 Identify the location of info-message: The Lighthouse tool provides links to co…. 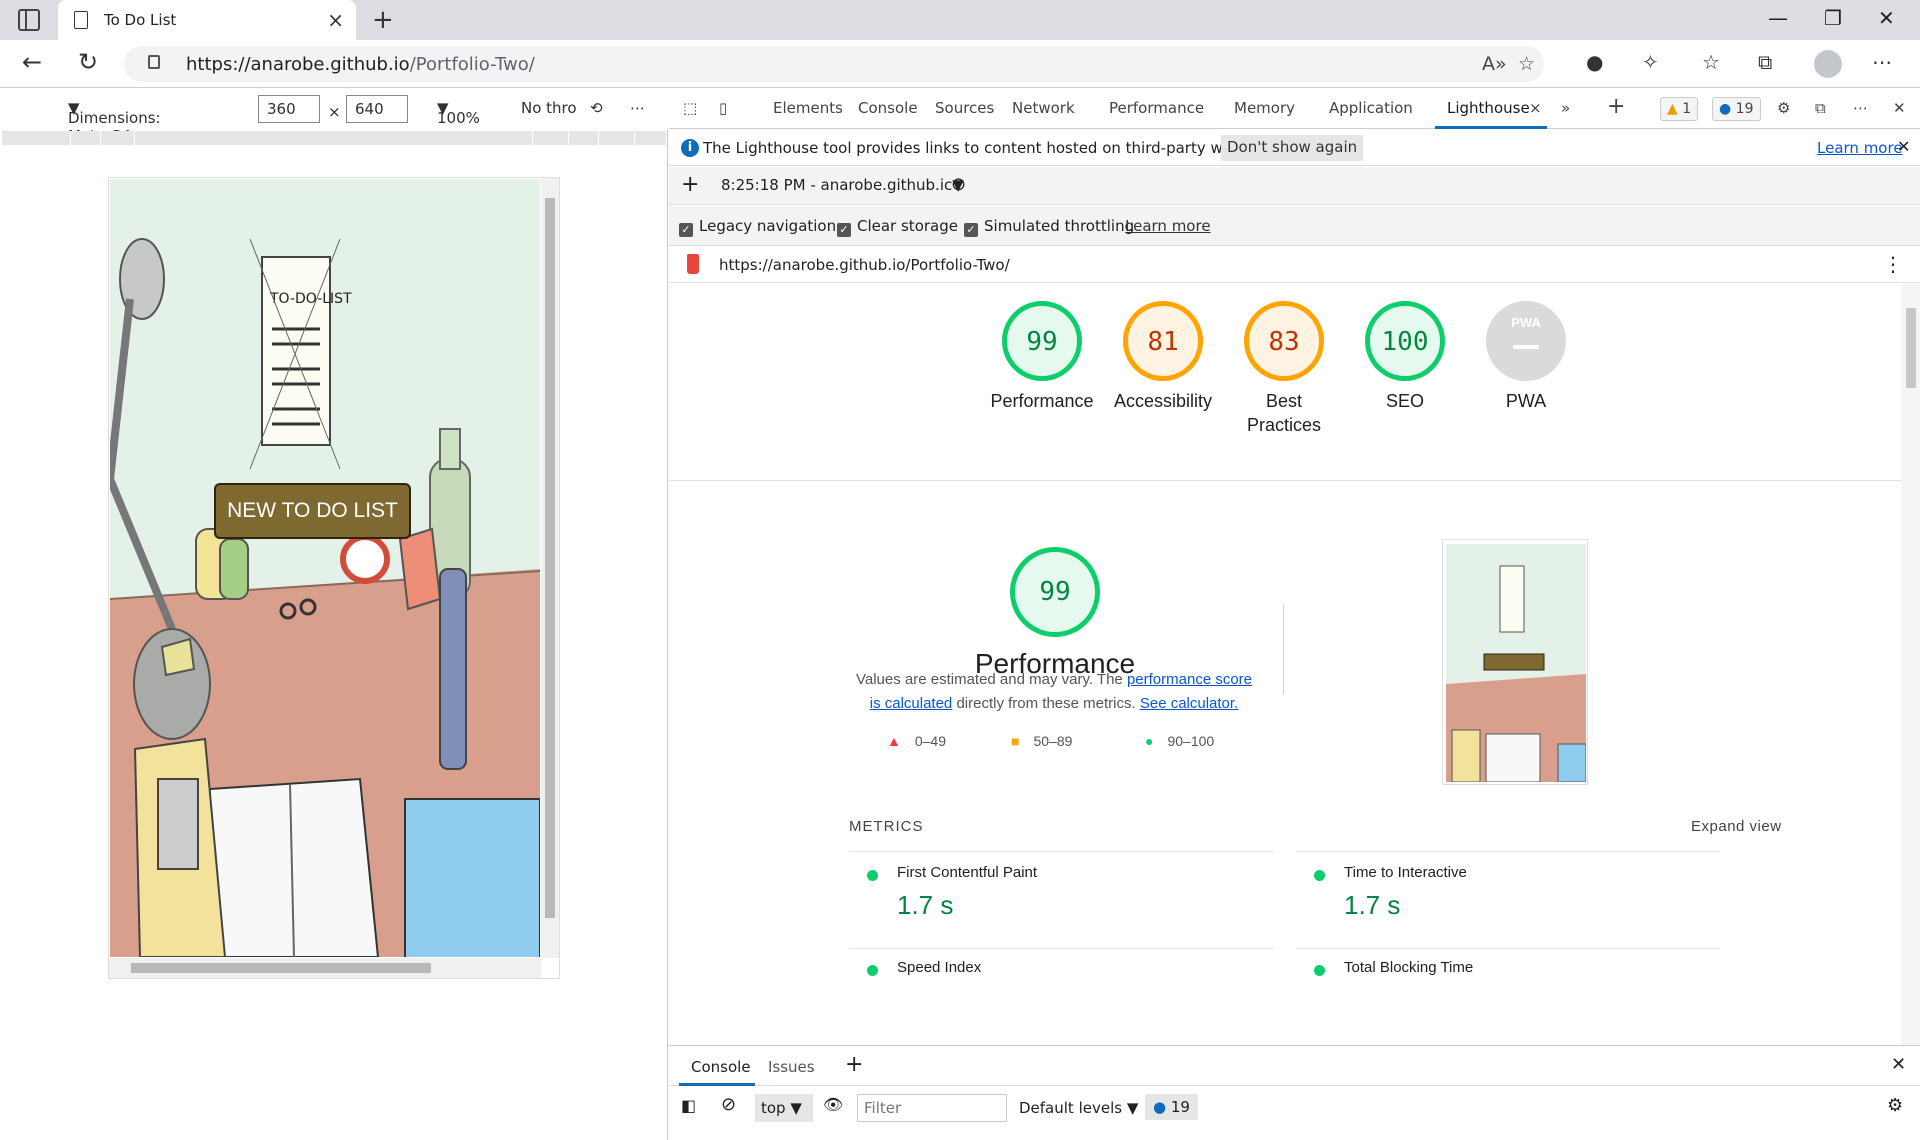
(992, 148).